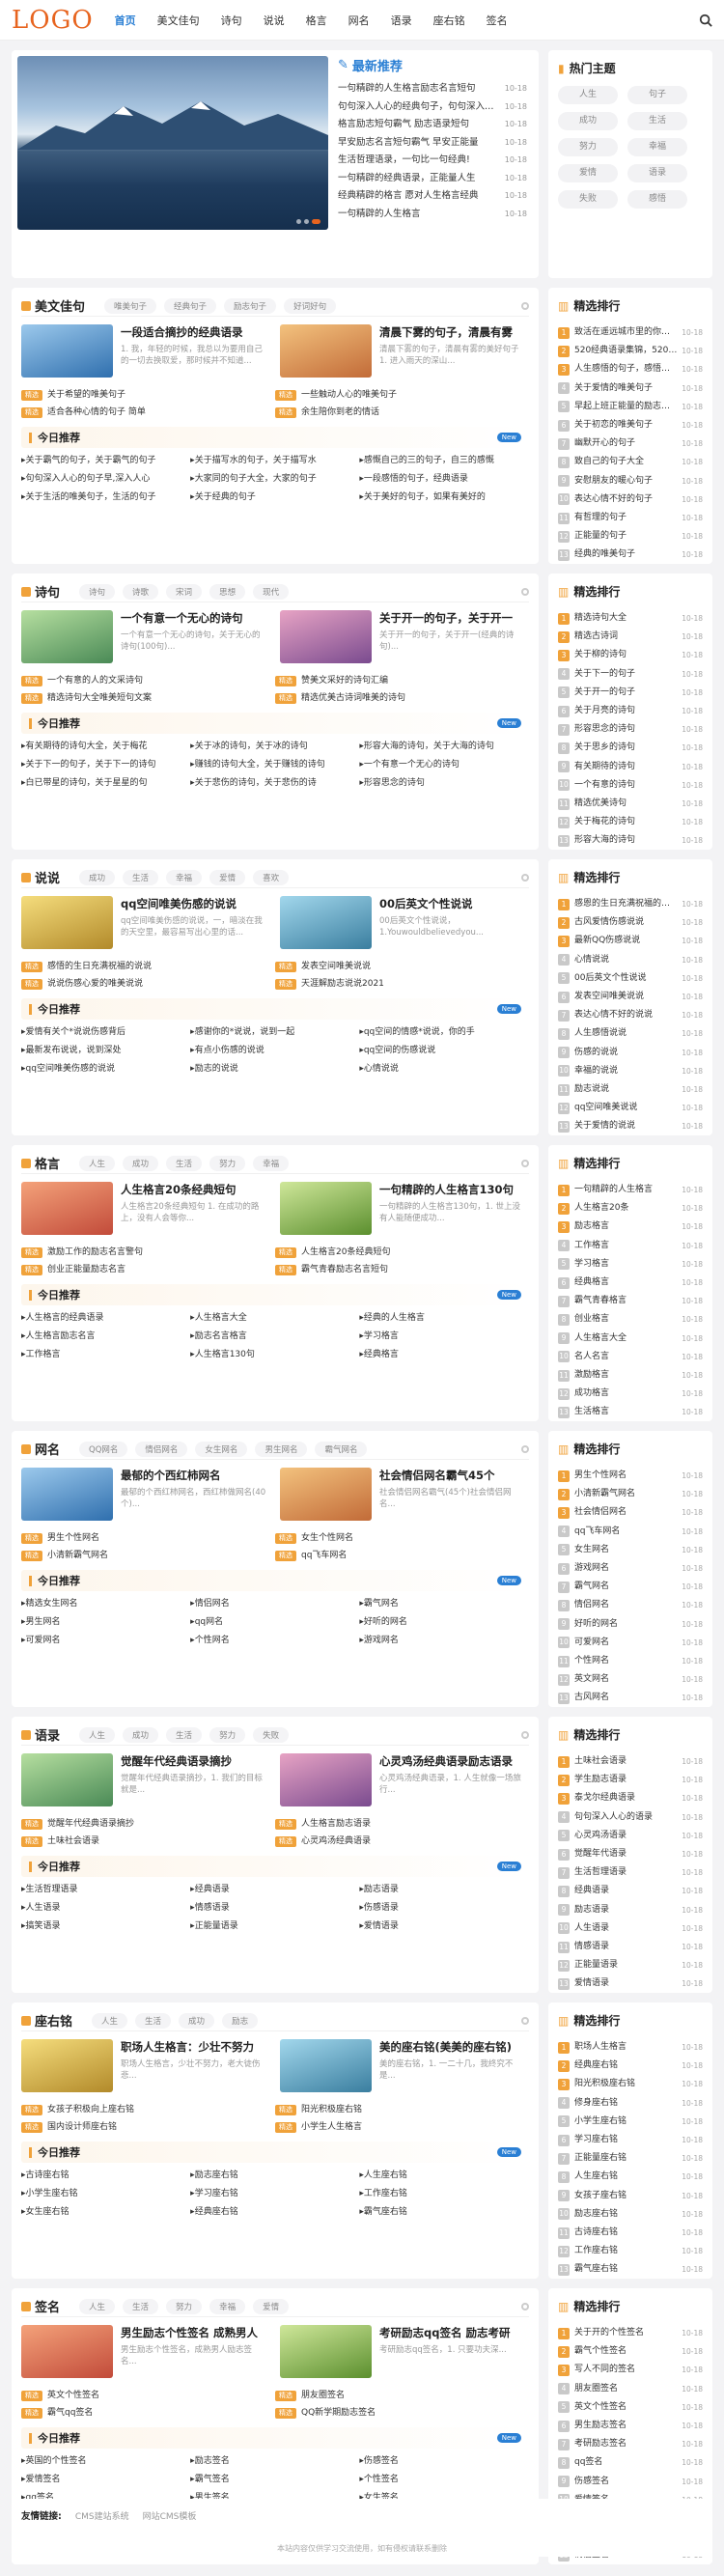 The width and height of the screenshot is (724, 2576). Describe the element at coordinates (395, 1318) in the screenshot. I see `today-item-title: 经典的人生格言` at that location.